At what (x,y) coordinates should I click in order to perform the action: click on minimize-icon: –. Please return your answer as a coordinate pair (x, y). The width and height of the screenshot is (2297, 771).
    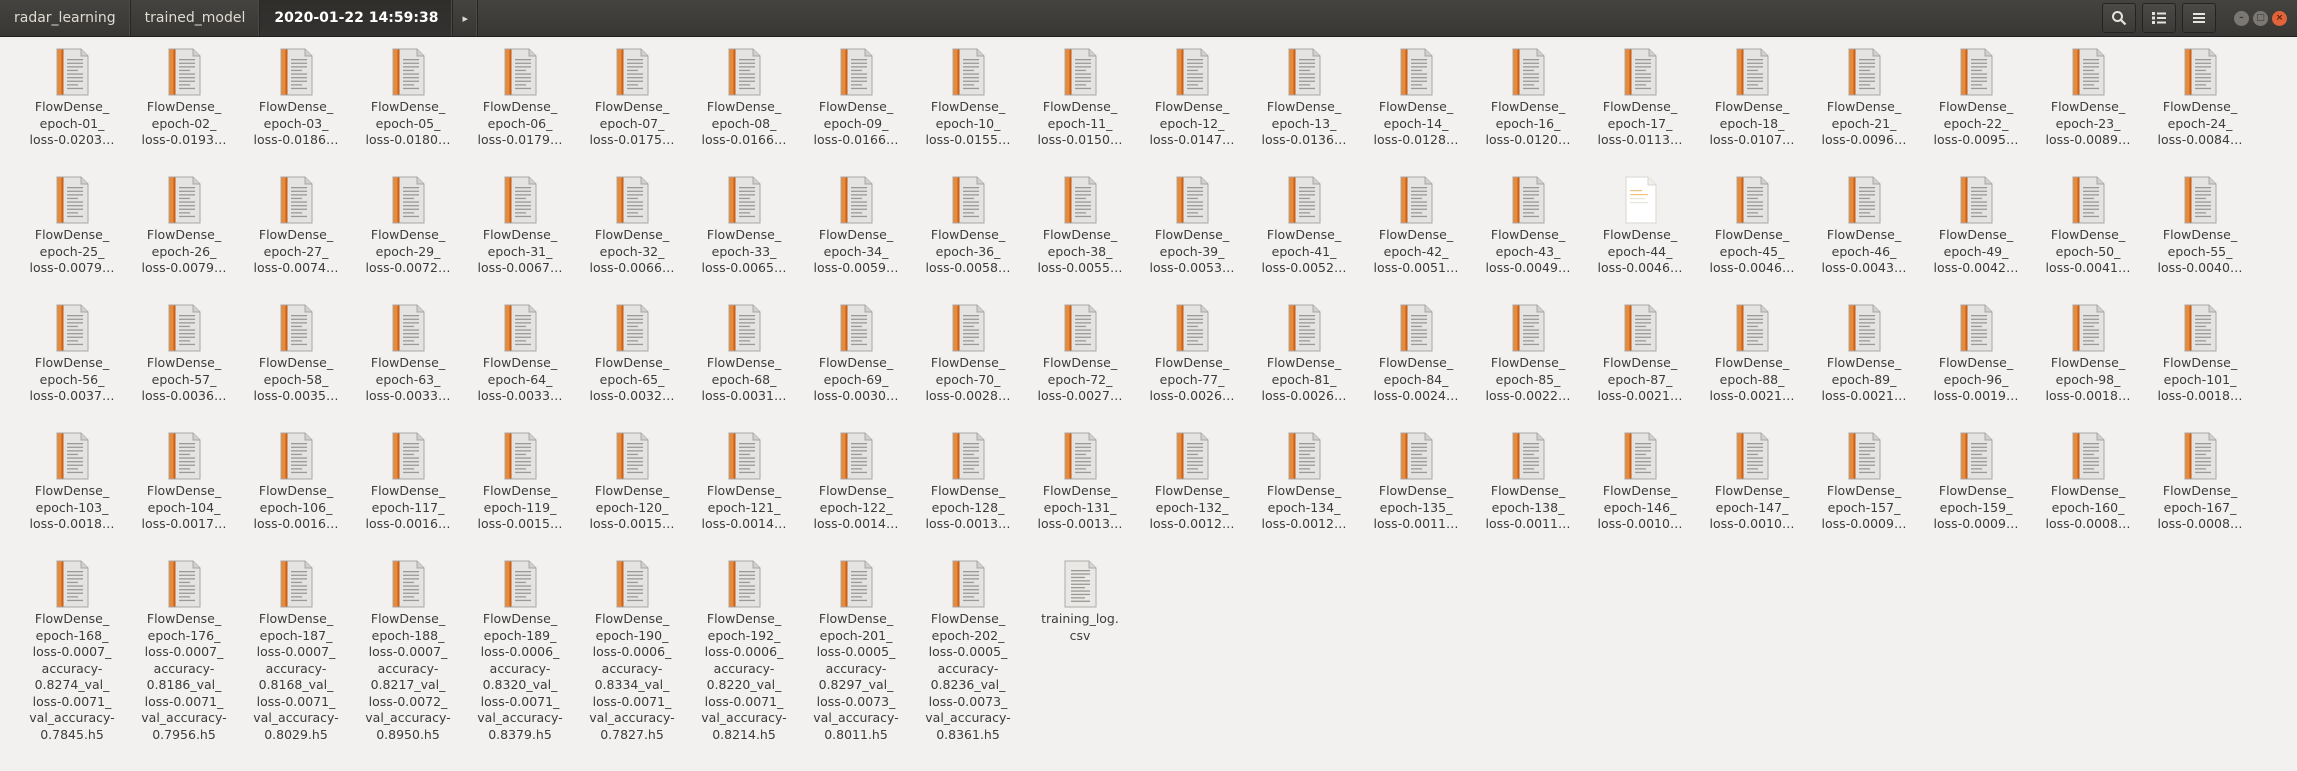
    Looking at the image, I should click on (2241, 18).